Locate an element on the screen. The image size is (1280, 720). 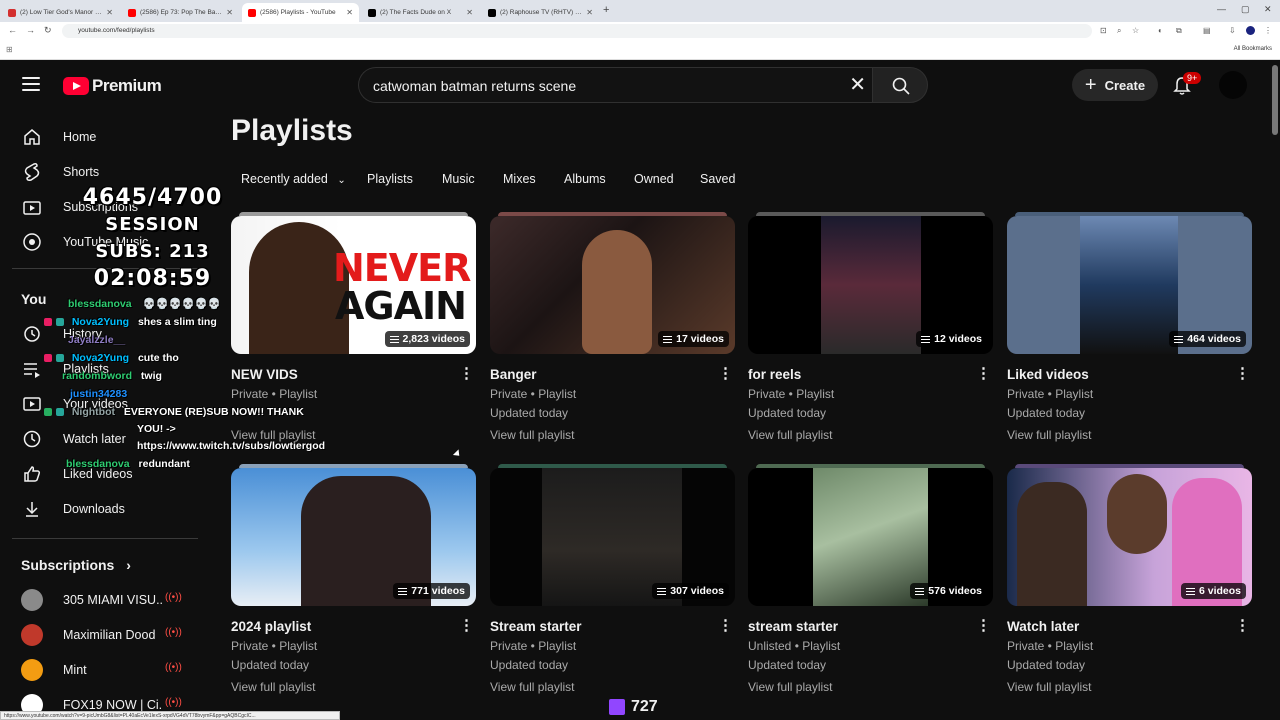
browser-tab: (2) Raphouse TV (RHTV) on X ✕ is located at coordinates (540, 12).